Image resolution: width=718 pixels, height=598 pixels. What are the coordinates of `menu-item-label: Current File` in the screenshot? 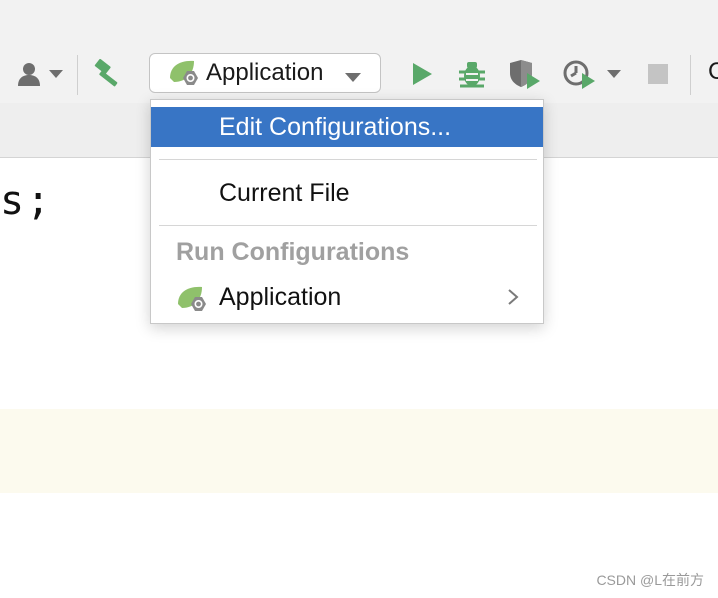 It's located at (284, 192).